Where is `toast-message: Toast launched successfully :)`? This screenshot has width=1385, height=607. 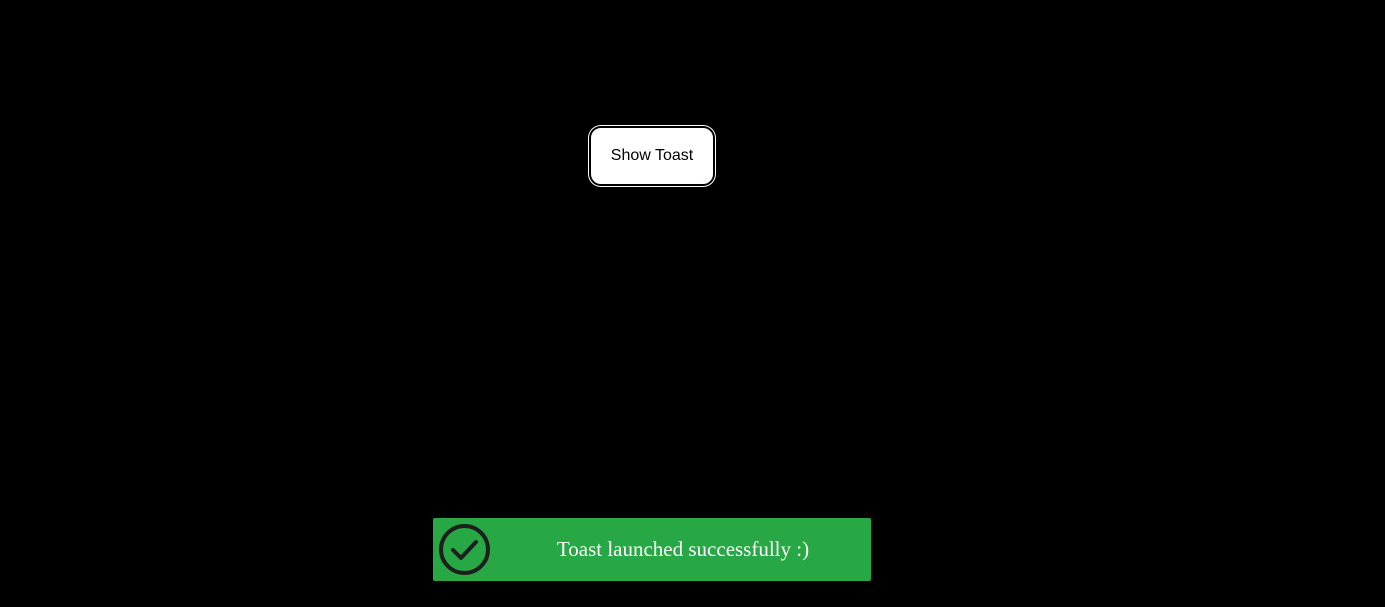
toast-message: Toast launched successfully :) is located at coordinates (683, 549).